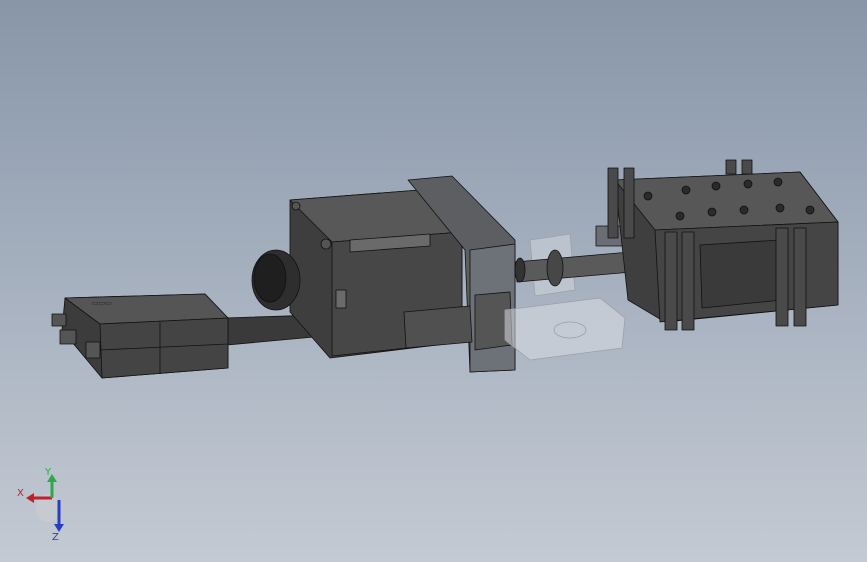 This screenshot has height=562, width=867. Describe the element at coordinates (48, 472) in the screenshot. I see `y-axis-label: Y` at that location.